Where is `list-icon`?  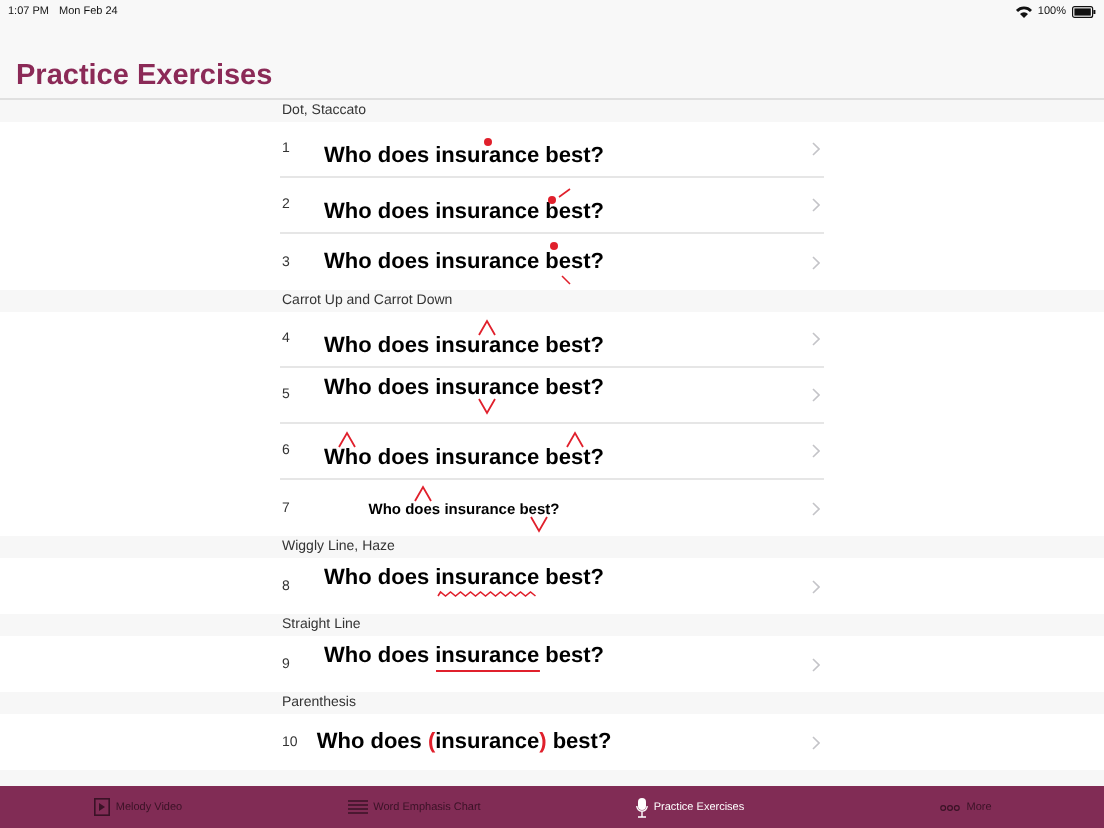
list-icon is located at coordinates (357, 807).